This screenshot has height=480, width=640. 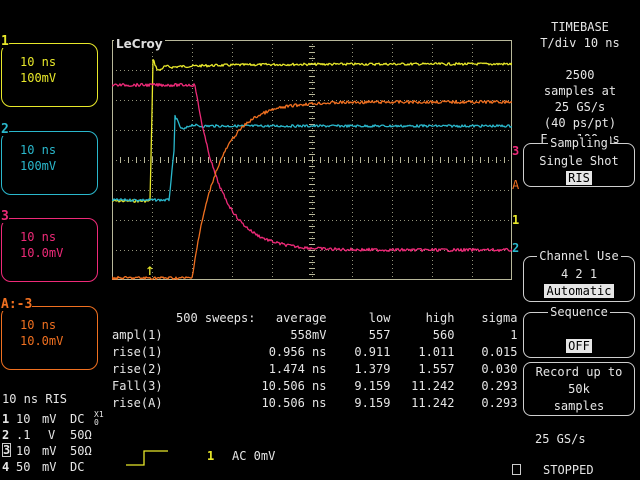 What do you see at coordinates (499, 351) in the screenshot?
I see `measurement-sigma: 0.015` at bounding box center [499, 351].